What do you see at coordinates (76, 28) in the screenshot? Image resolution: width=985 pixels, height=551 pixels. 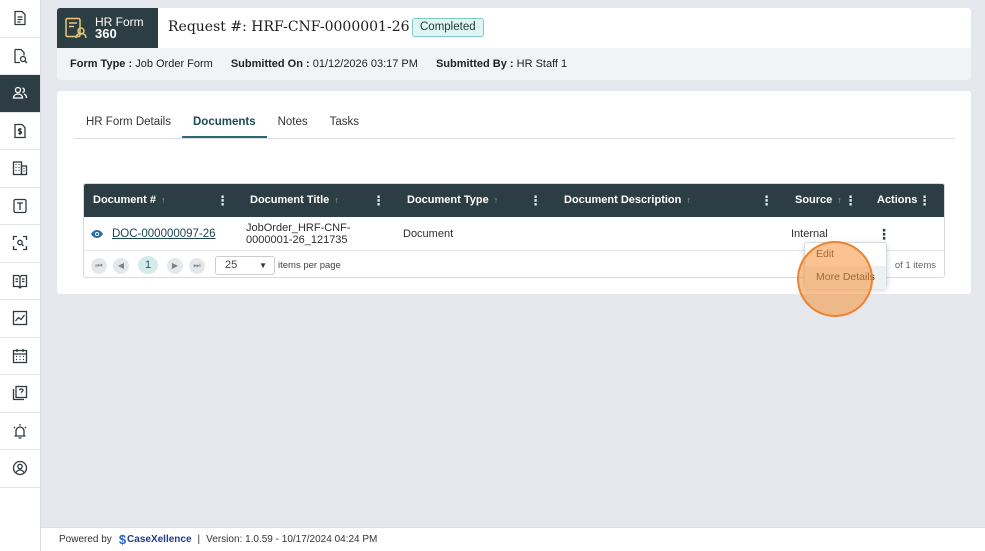 I see `hr-form-logo-icon` at bounding box center [76, 28].